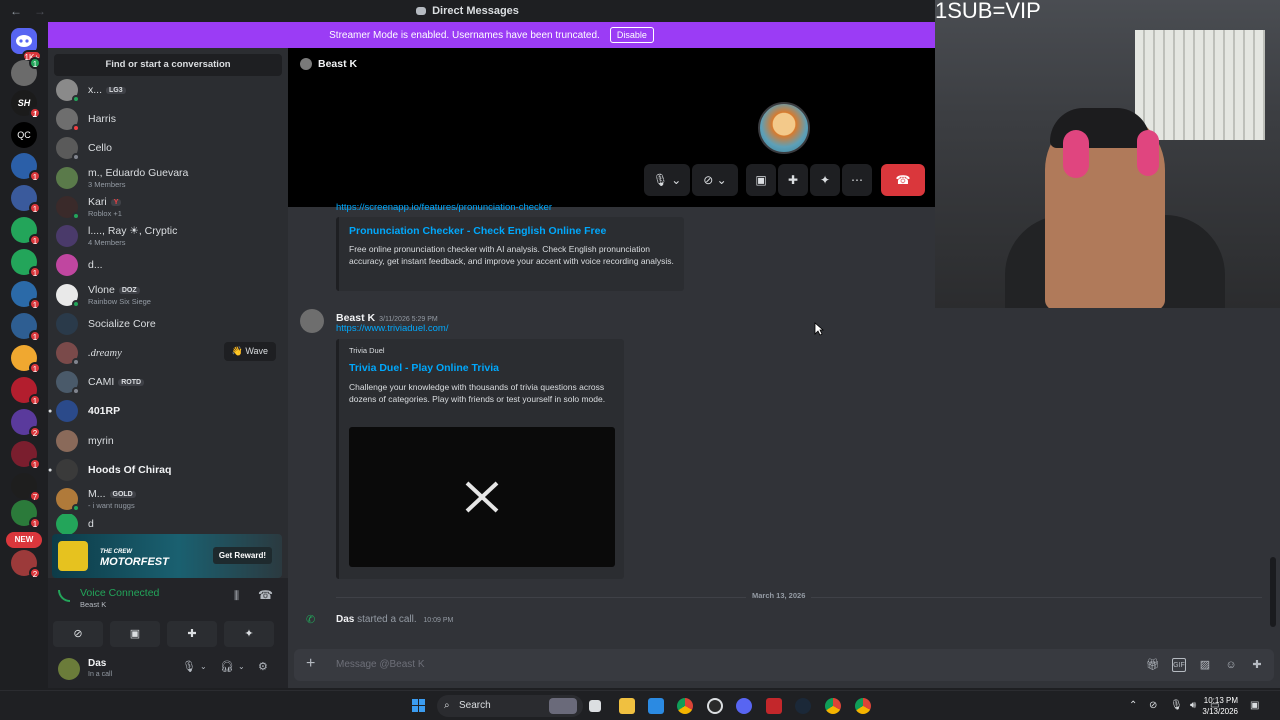 Image resolution: width=1280 pixels, height=720 pixels. Describe the element at coordinates (715, 180) in the screenshot. I see `camera-button: ⊘ ⌄` at that location.